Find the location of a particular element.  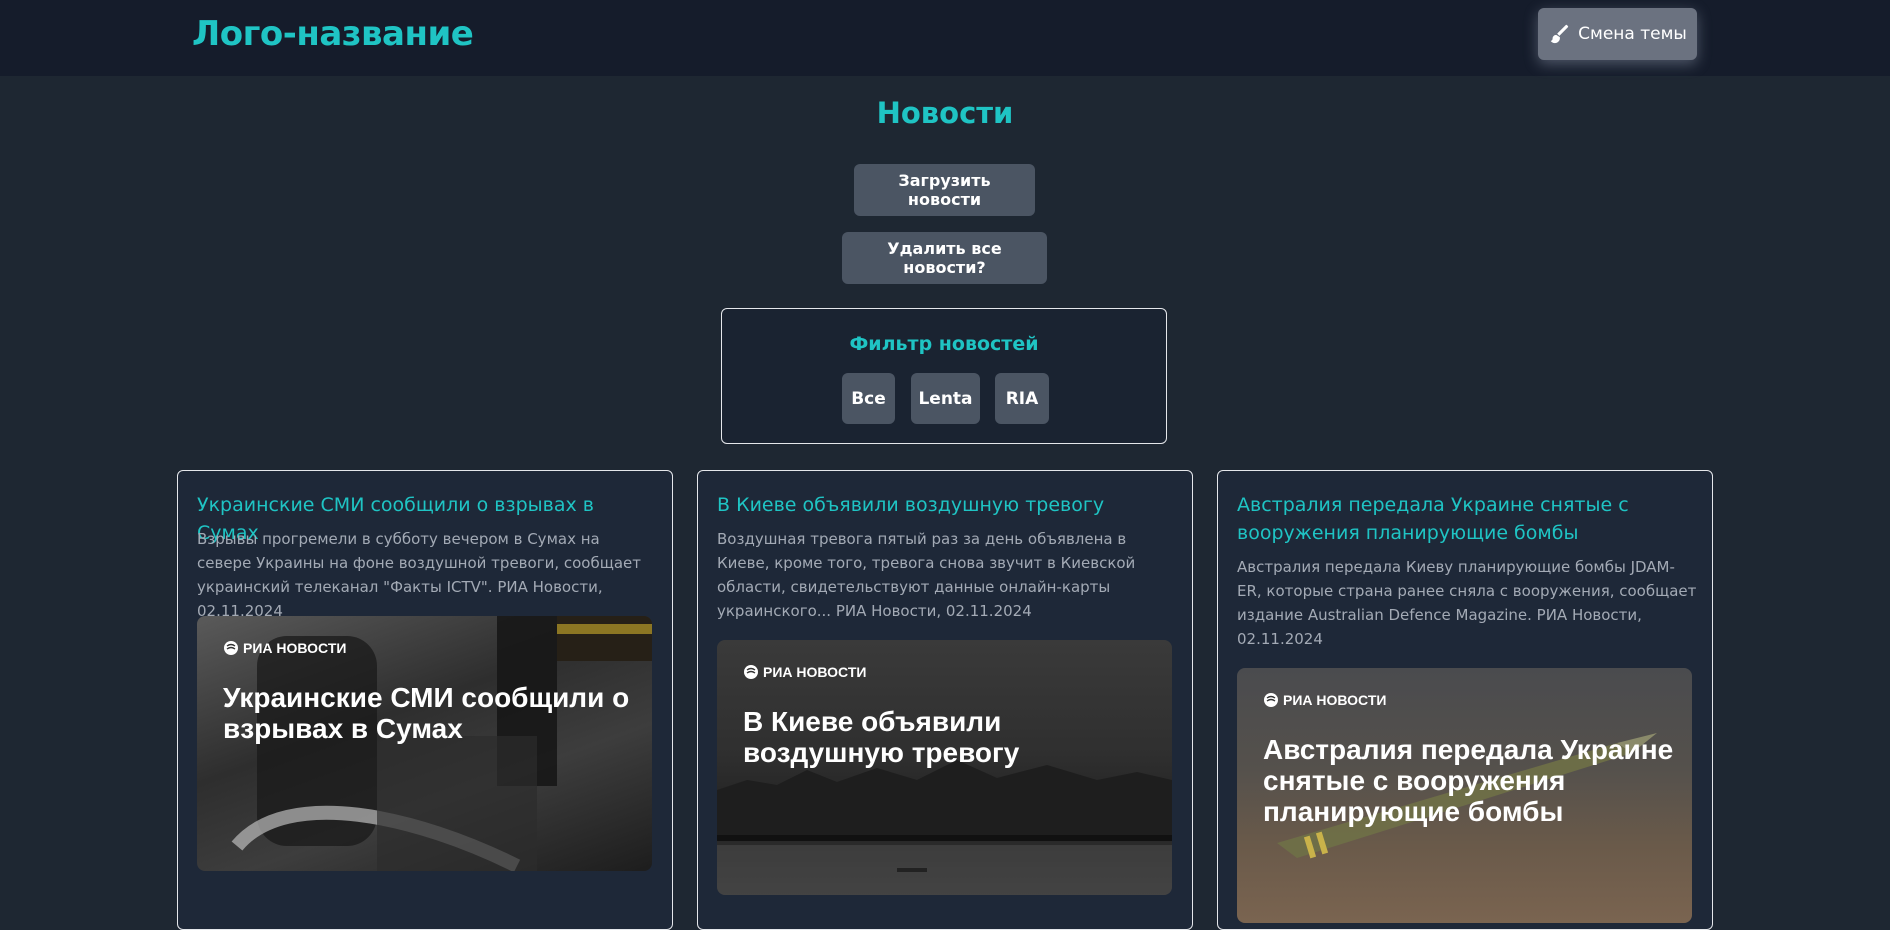

theme-toggle-button: Смена темы is located at coordinates (1617, 34).